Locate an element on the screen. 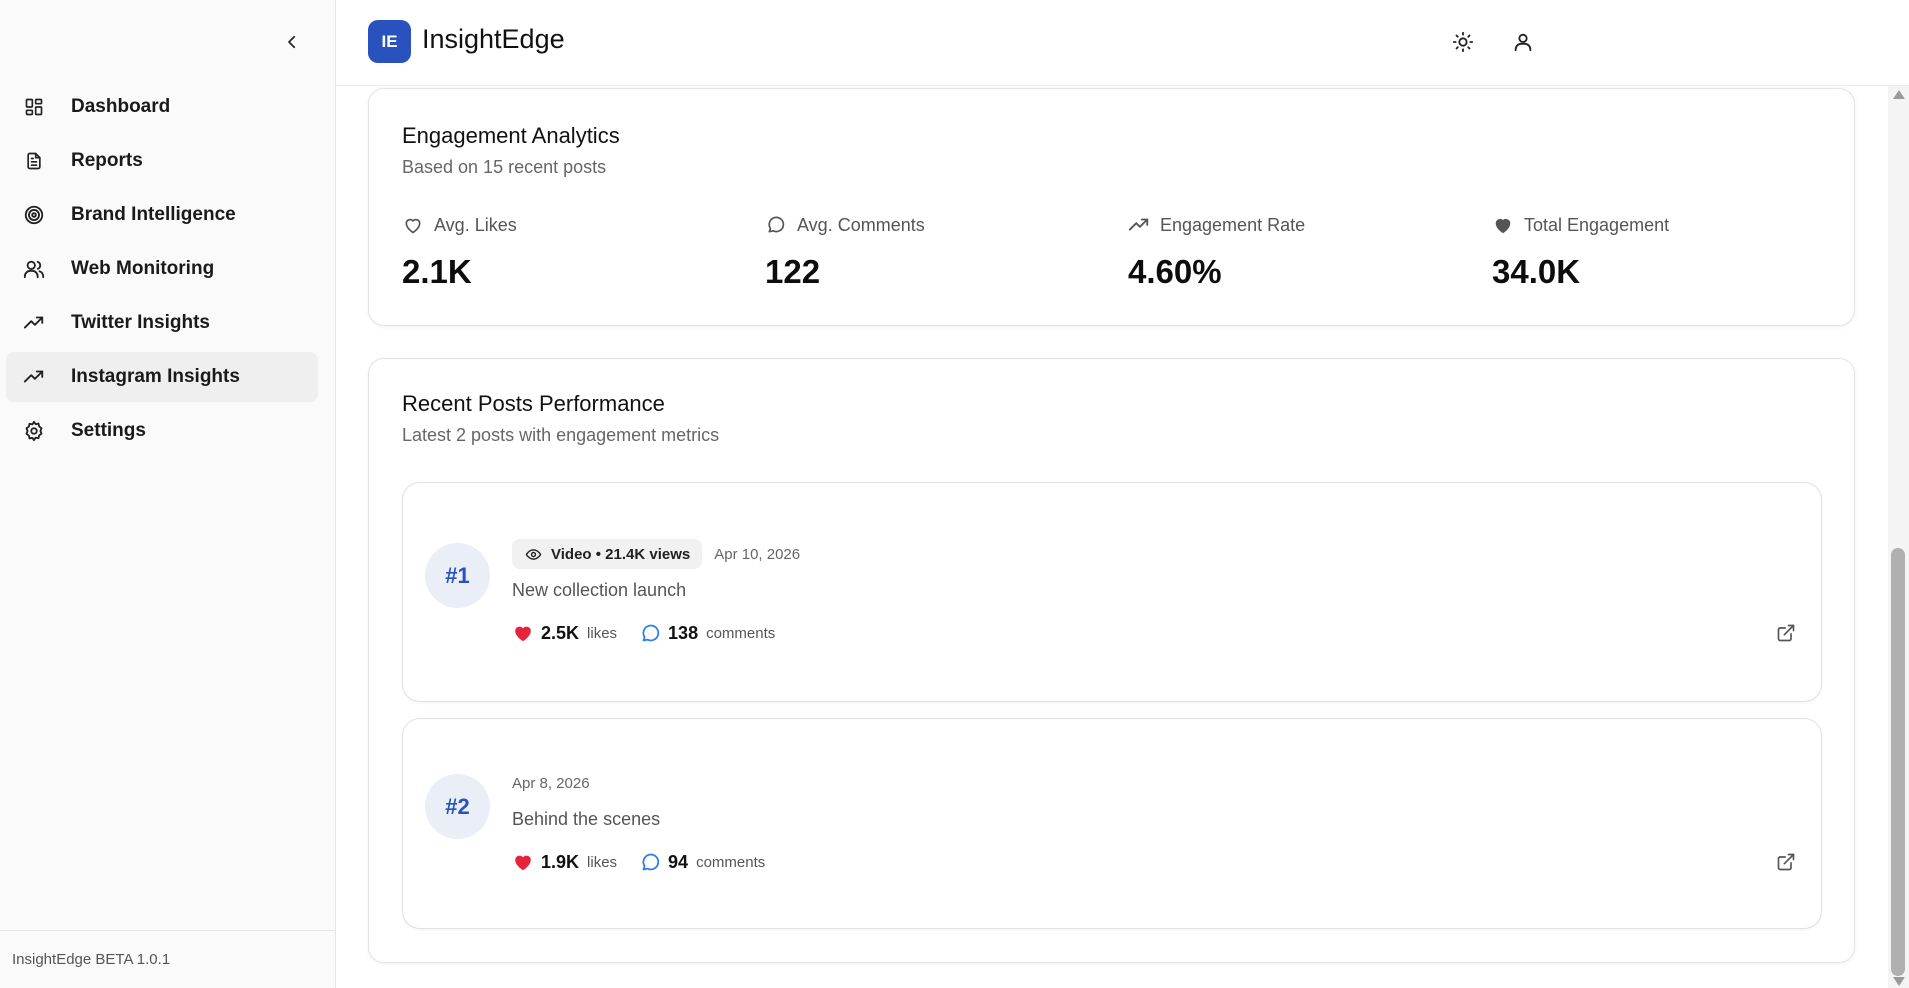  post-rank-badge: #1 is located at coordinates (457, 575).